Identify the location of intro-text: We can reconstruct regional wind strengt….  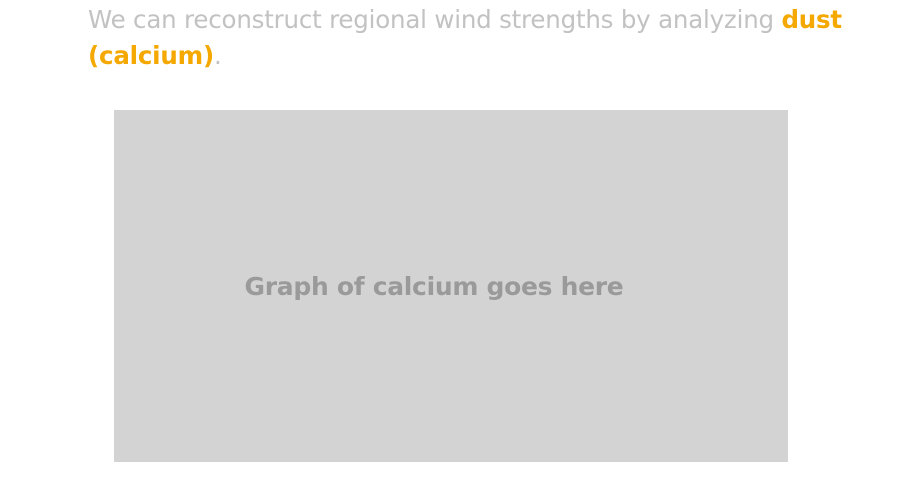
(435, 19).